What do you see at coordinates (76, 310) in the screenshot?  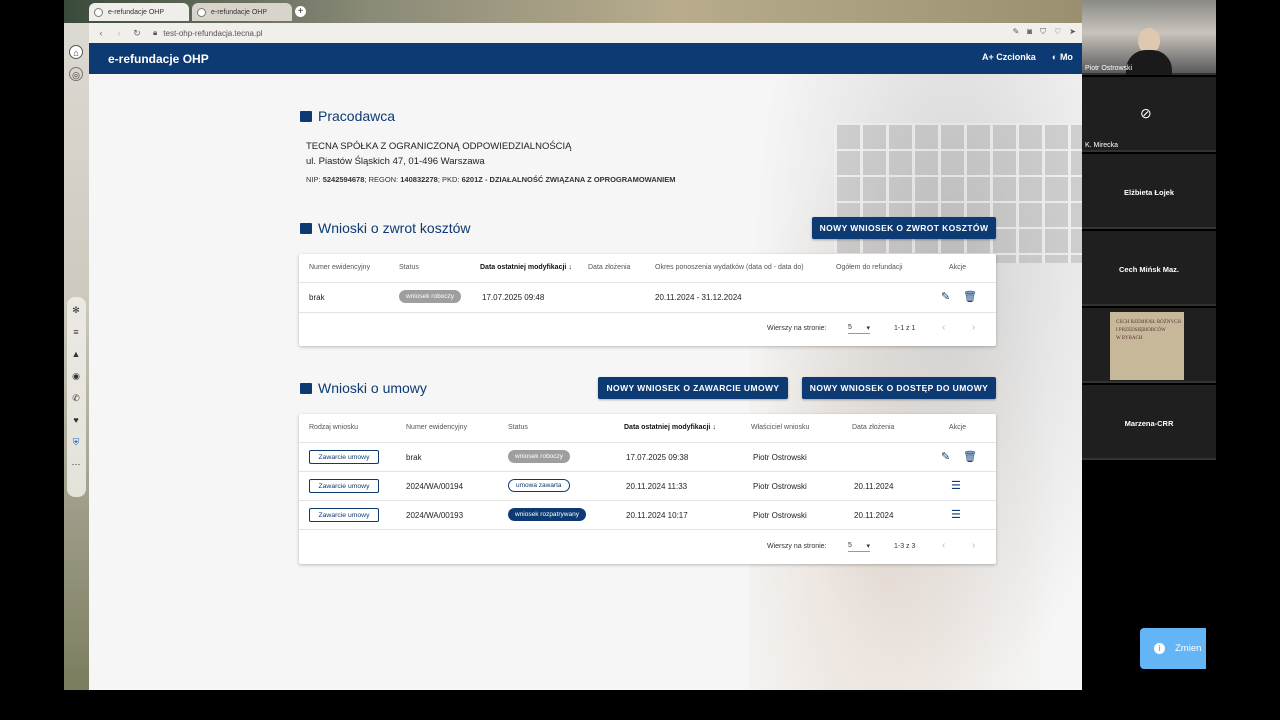 I see `chatgpt-icon: ✻` at bounding box center [76, 310].